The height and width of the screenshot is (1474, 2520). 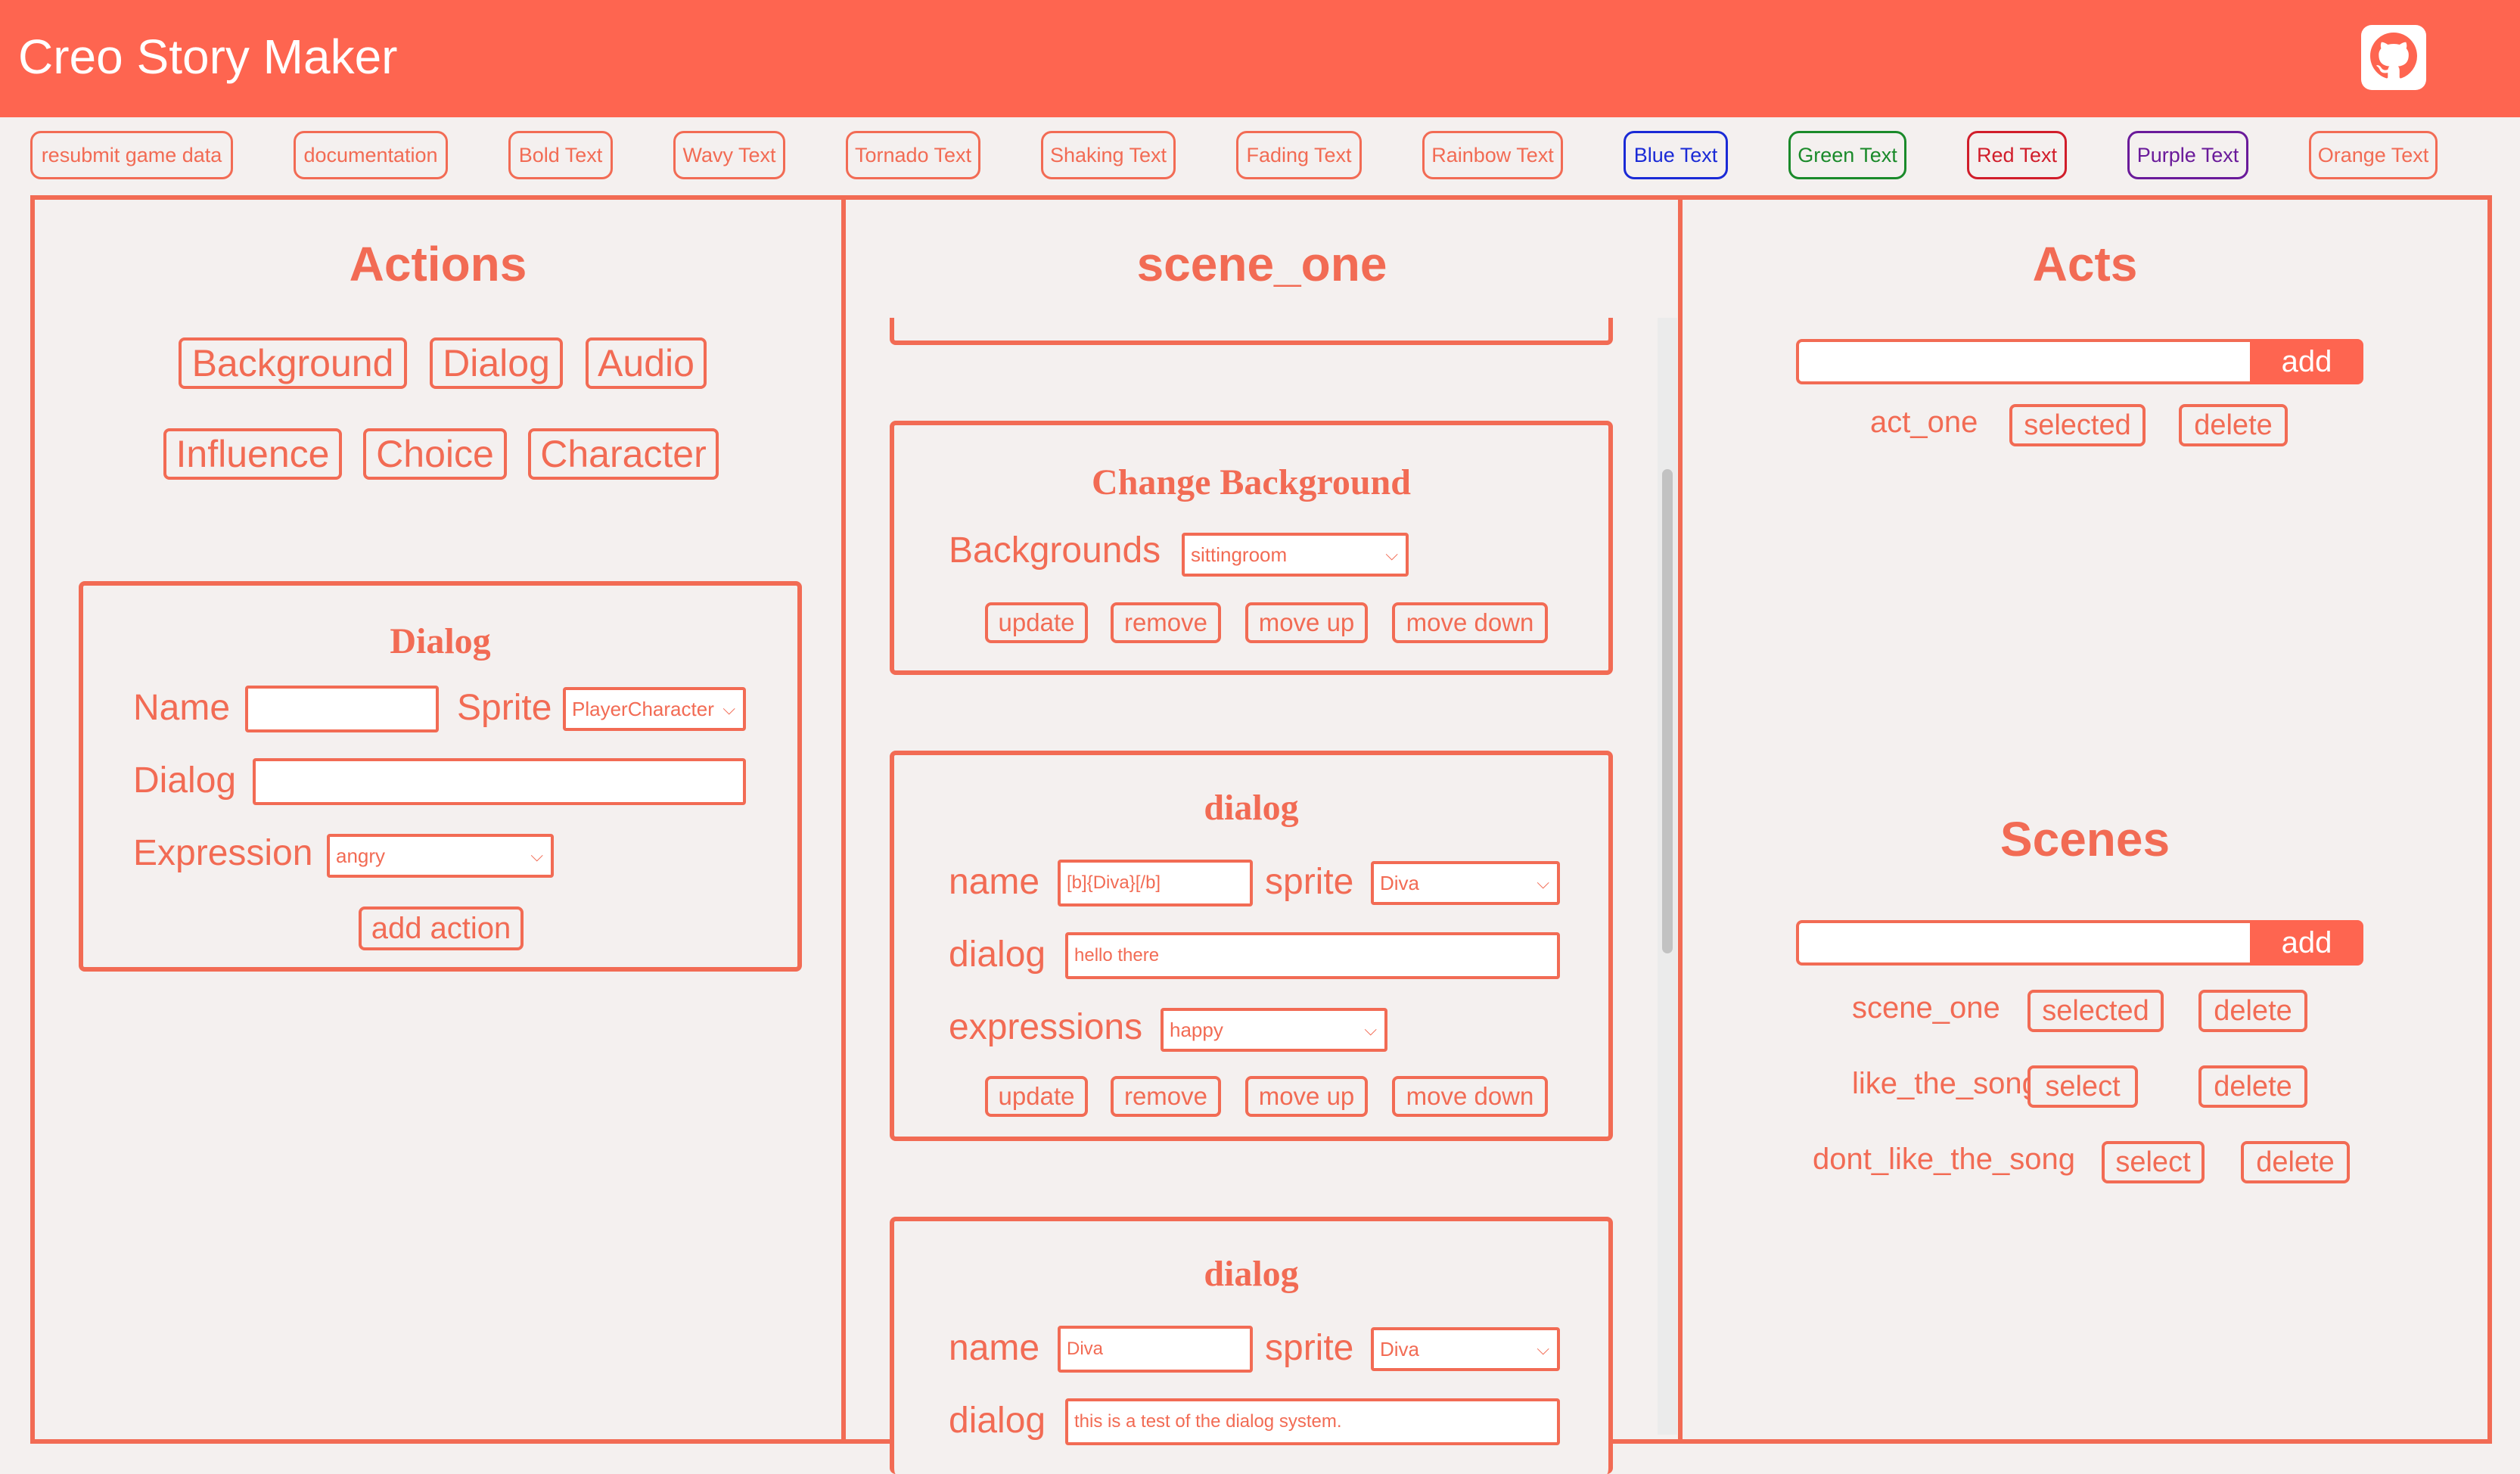 I want to click on purple-text-button: Purple Text, so click(x=2187, y=155).